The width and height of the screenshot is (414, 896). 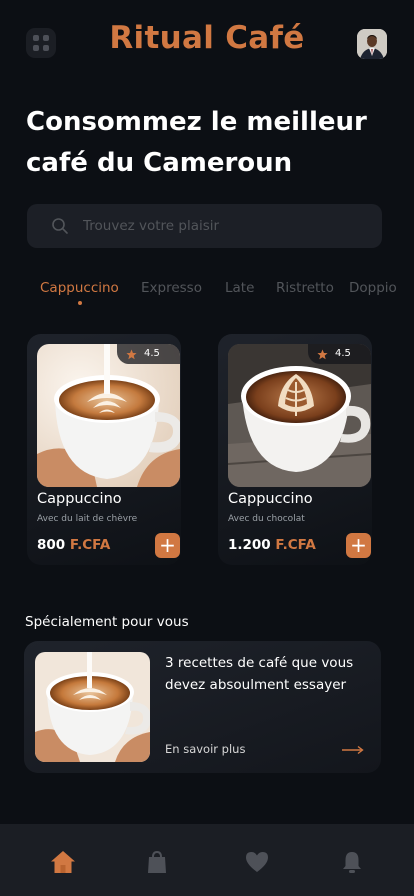 What do you see at coordinates (256, 685) in the screenshot?
I see `special-title-line-2: devez absoulment essayer` at bounding box center [256, 685].